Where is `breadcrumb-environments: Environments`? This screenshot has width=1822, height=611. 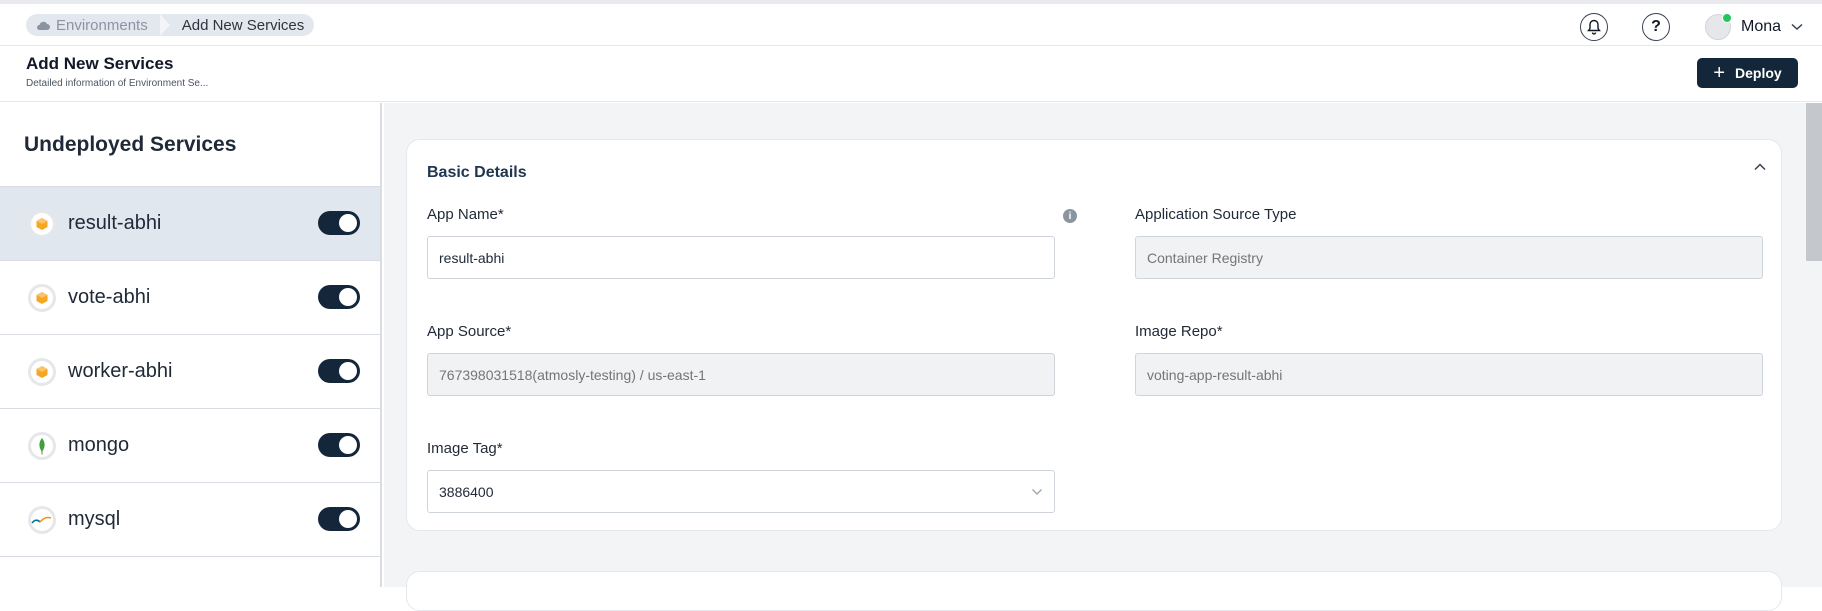
breadcrumb-environments: Environments is located at coordinates (92, 25).